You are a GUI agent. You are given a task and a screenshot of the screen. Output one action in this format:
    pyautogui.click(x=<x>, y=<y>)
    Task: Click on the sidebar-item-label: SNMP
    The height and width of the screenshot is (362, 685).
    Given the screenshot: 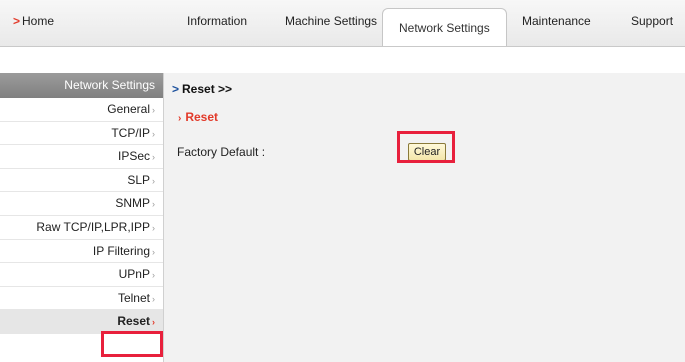 What is the action you would take?
    pyautogui.click(x=132, y=203)
    